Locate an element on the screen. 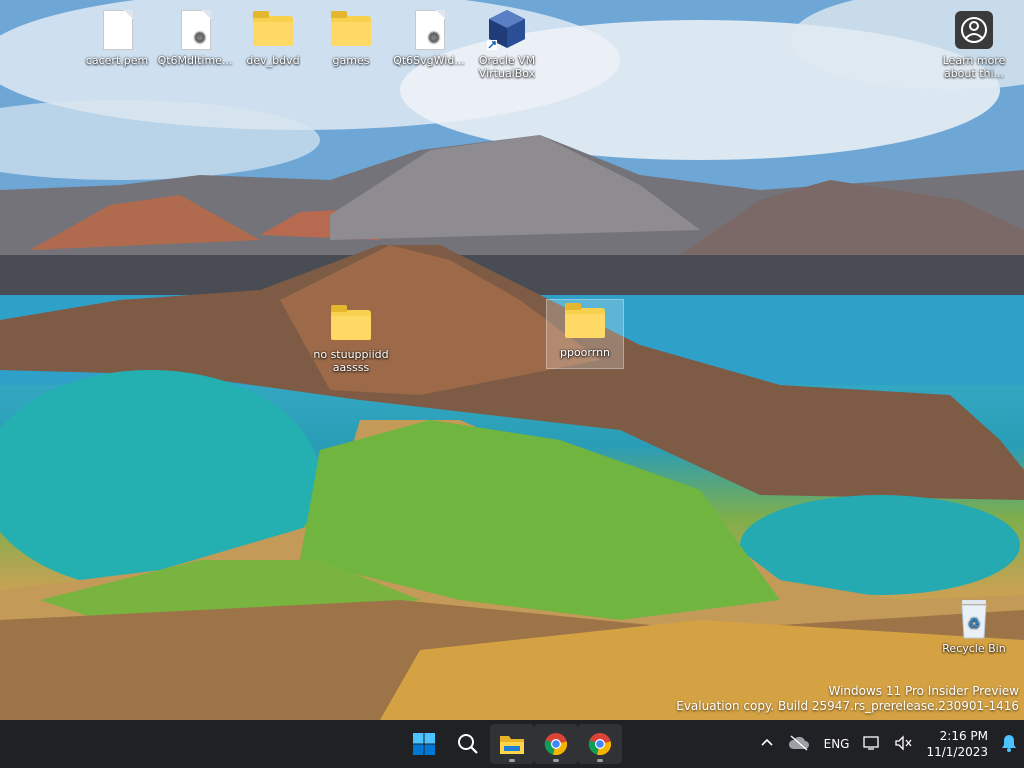 The image size is (1024, 768). icon-label: Recycle Bin is located at coordinates (974, 648).